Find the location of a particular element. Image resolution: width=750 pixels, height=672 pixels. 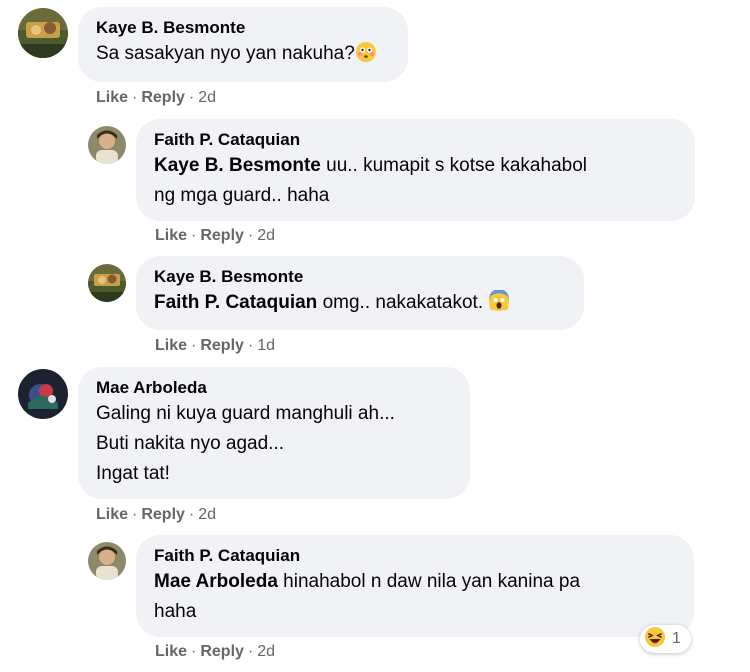

reaction-summary: 1 is located at coordinates (665, 639).